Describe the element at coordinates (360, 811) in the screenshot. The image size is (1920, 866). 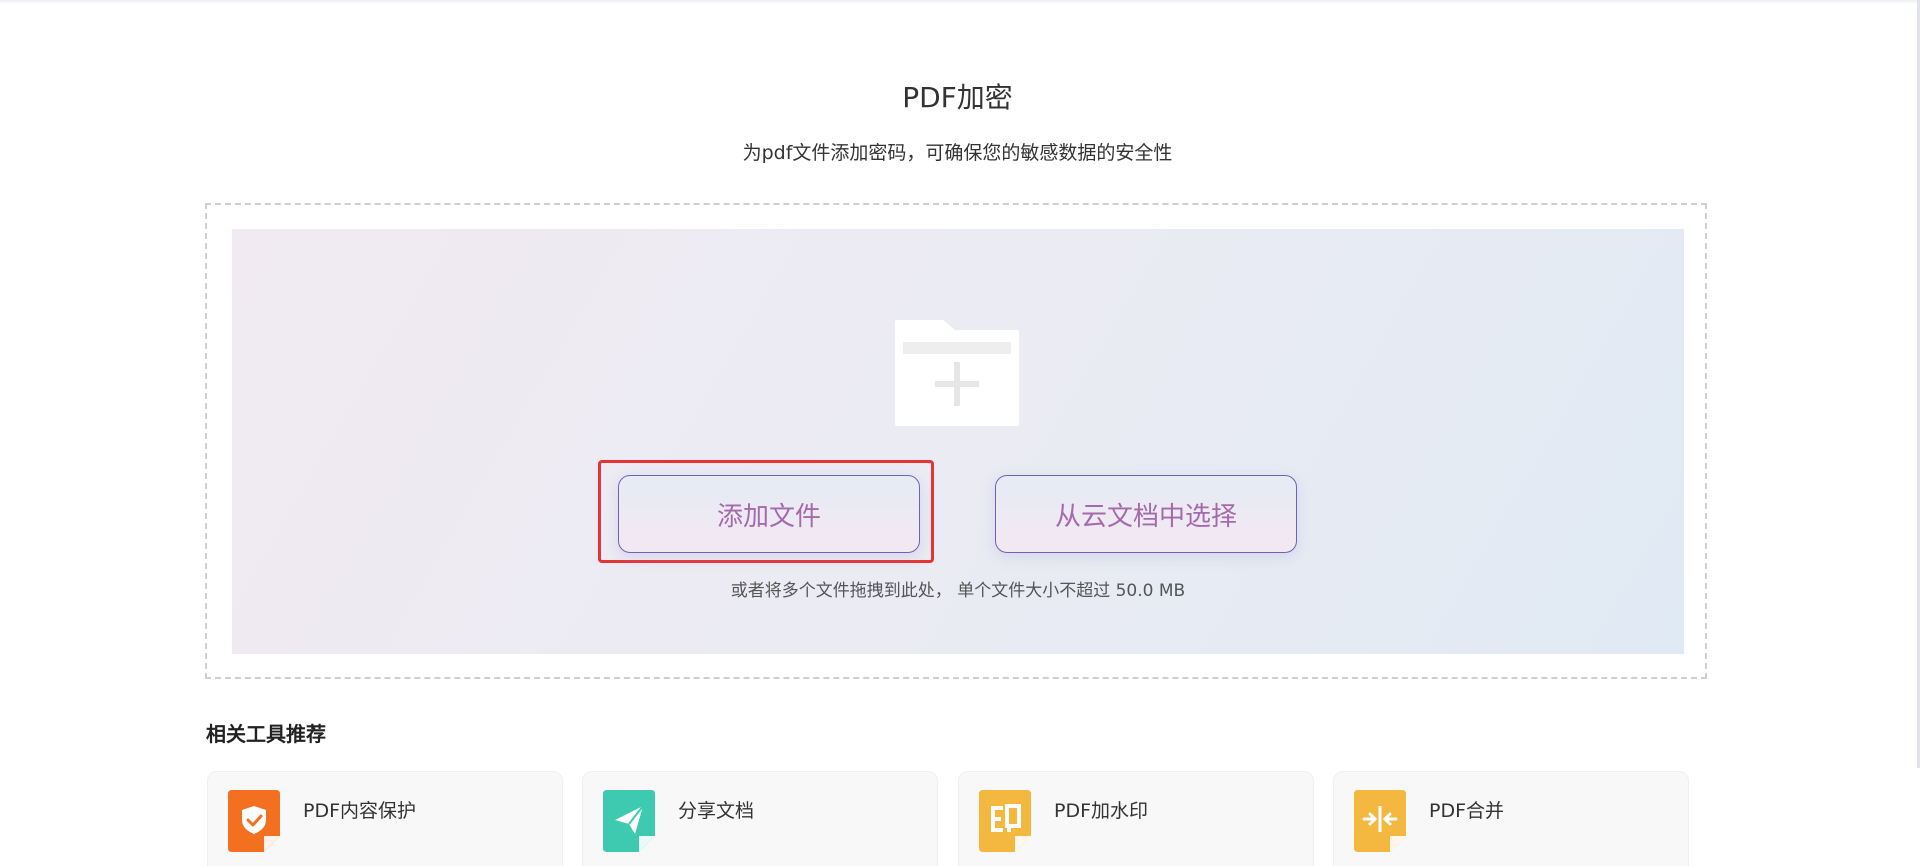
I see `tool-label: PDF内容保护` at that location.